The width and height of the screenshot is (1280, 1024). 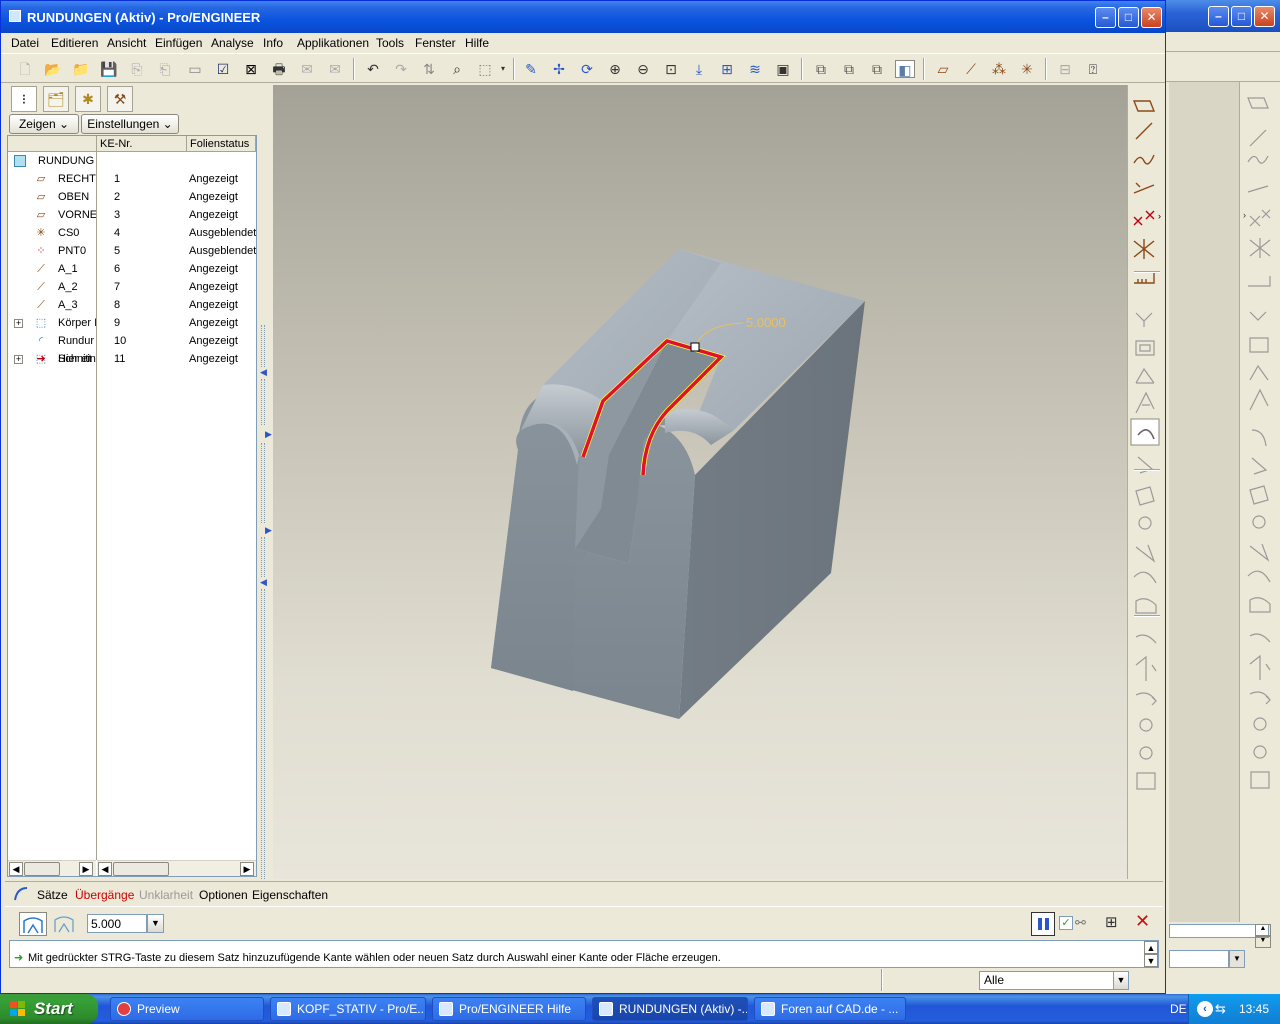 I want to click on settings-dropdown: Einstellungen ⌄, so click(x=130, y=124).